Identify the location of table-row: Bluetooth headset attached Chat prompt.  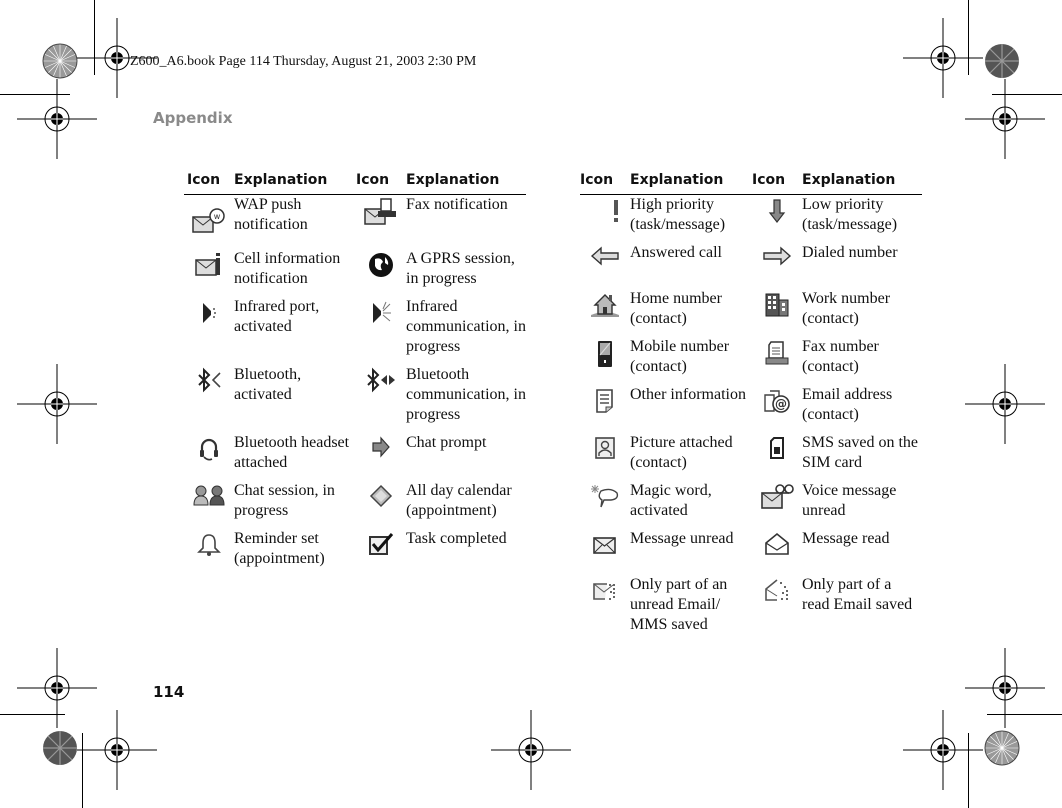
(355, 457).